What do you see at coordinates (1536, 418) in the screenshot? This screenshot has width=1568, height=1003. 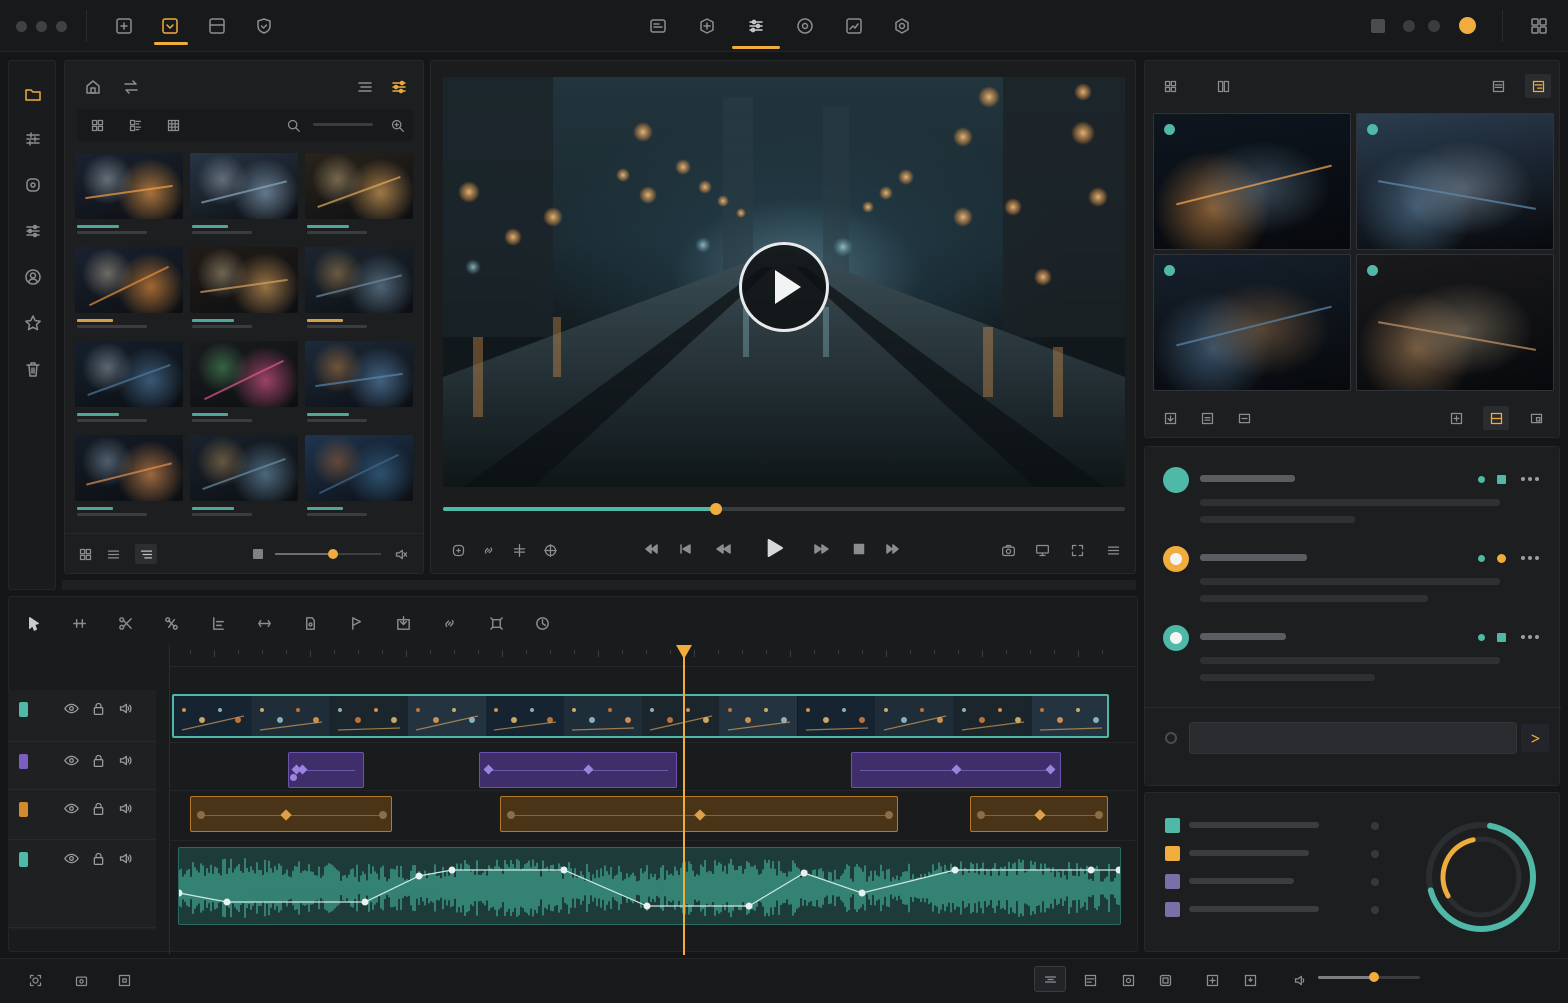 I see `pip-icon` at bounding box center [1536, 418].